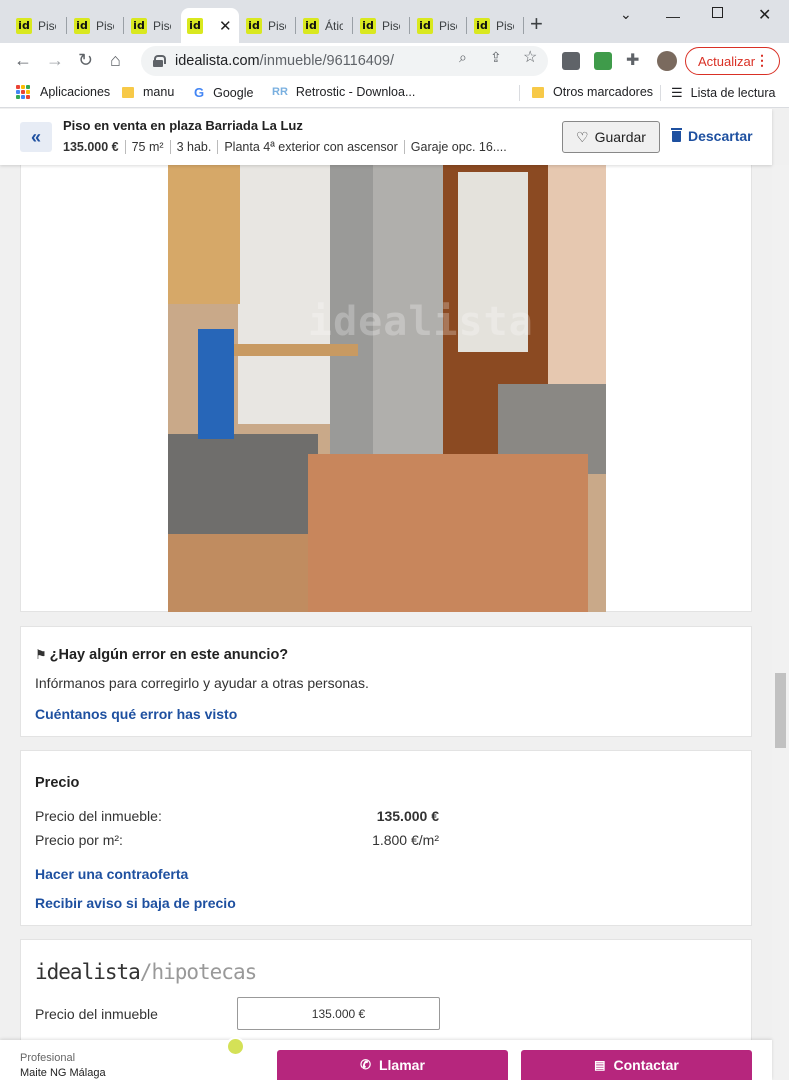  What do you see at coordinates (712, 135) in the screenshot?
I see `discard-button: Descartar` at bounding box center [712, 135].